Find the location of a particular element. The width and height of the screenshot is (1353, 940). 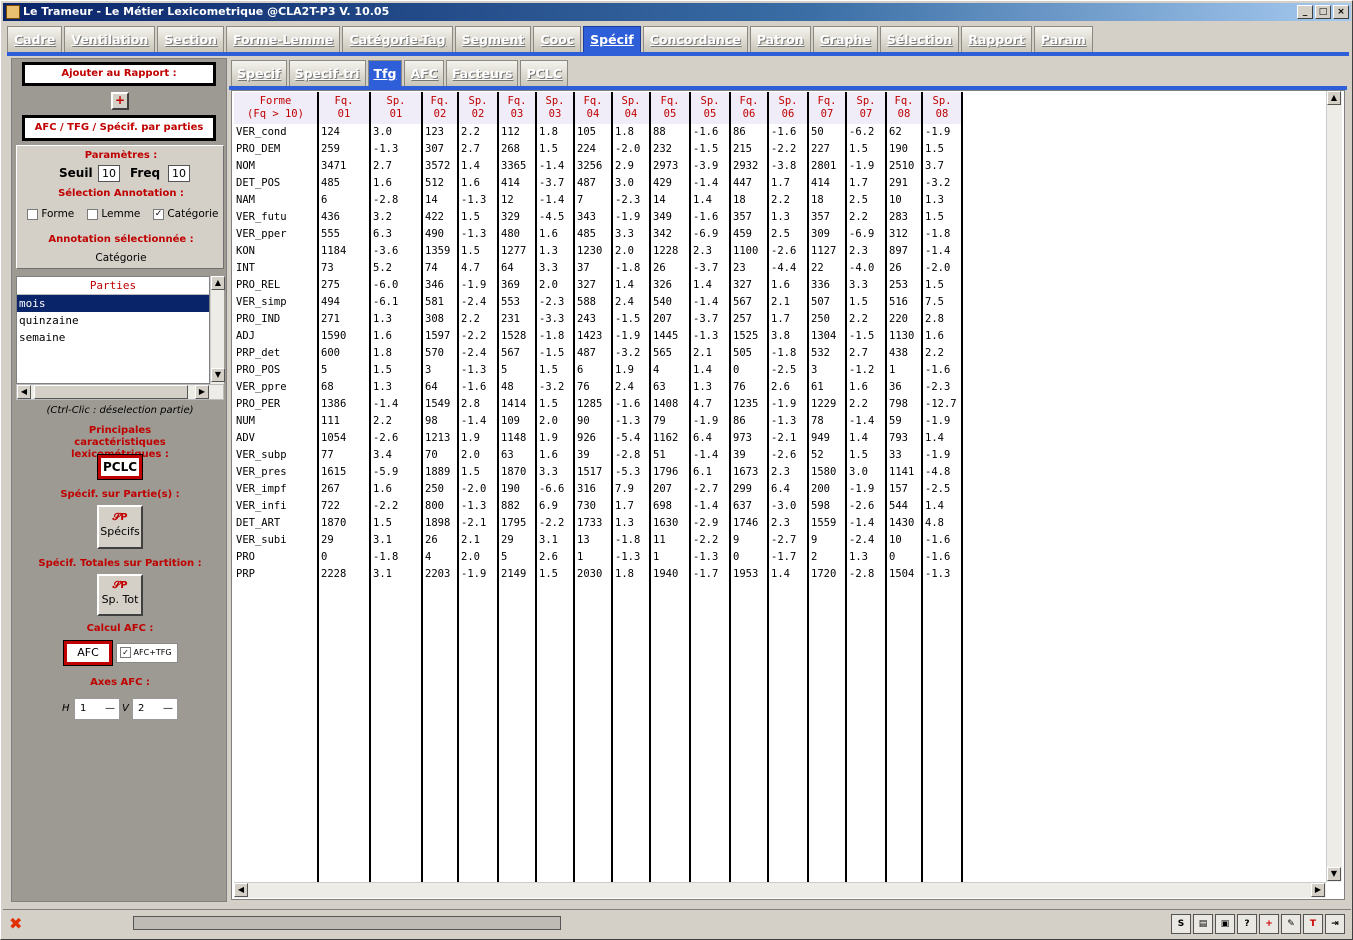

option-categorie: ✓ Catégorie is located at coordinates (185, 214).